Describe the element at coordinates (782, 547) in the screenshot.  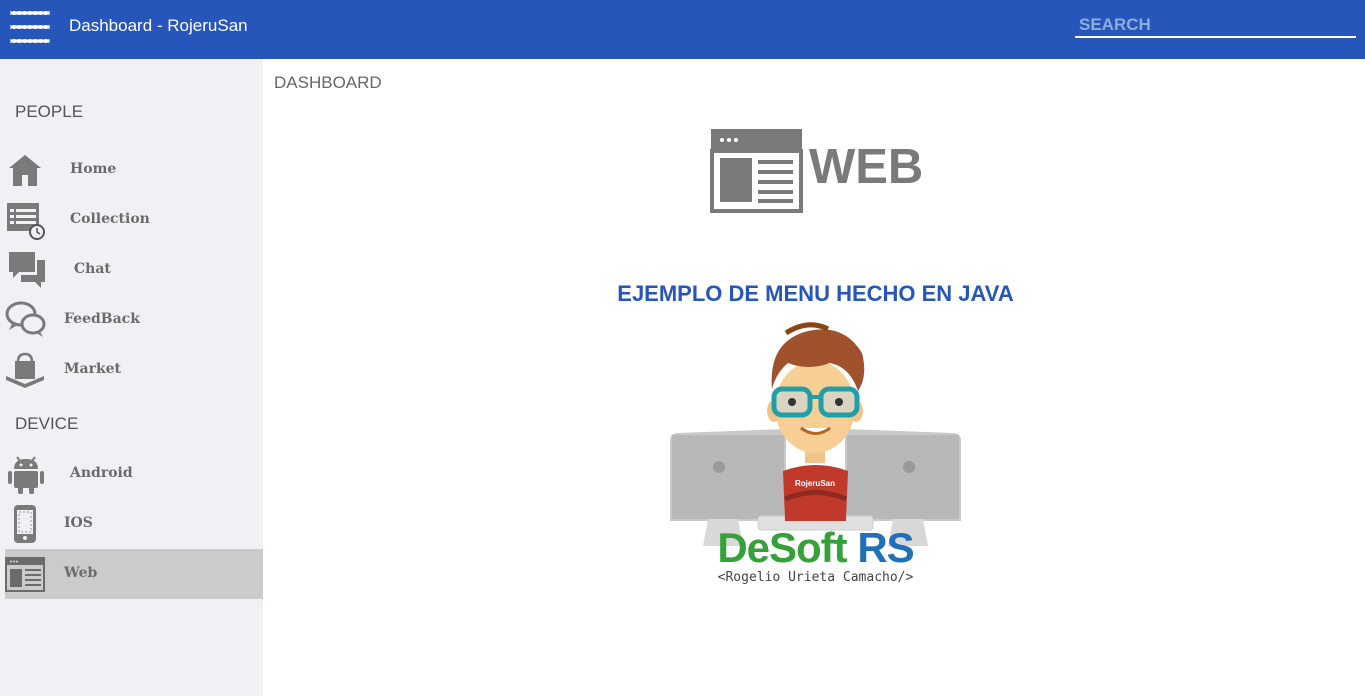
I see `brand-part-1: DeSoft` at that location.